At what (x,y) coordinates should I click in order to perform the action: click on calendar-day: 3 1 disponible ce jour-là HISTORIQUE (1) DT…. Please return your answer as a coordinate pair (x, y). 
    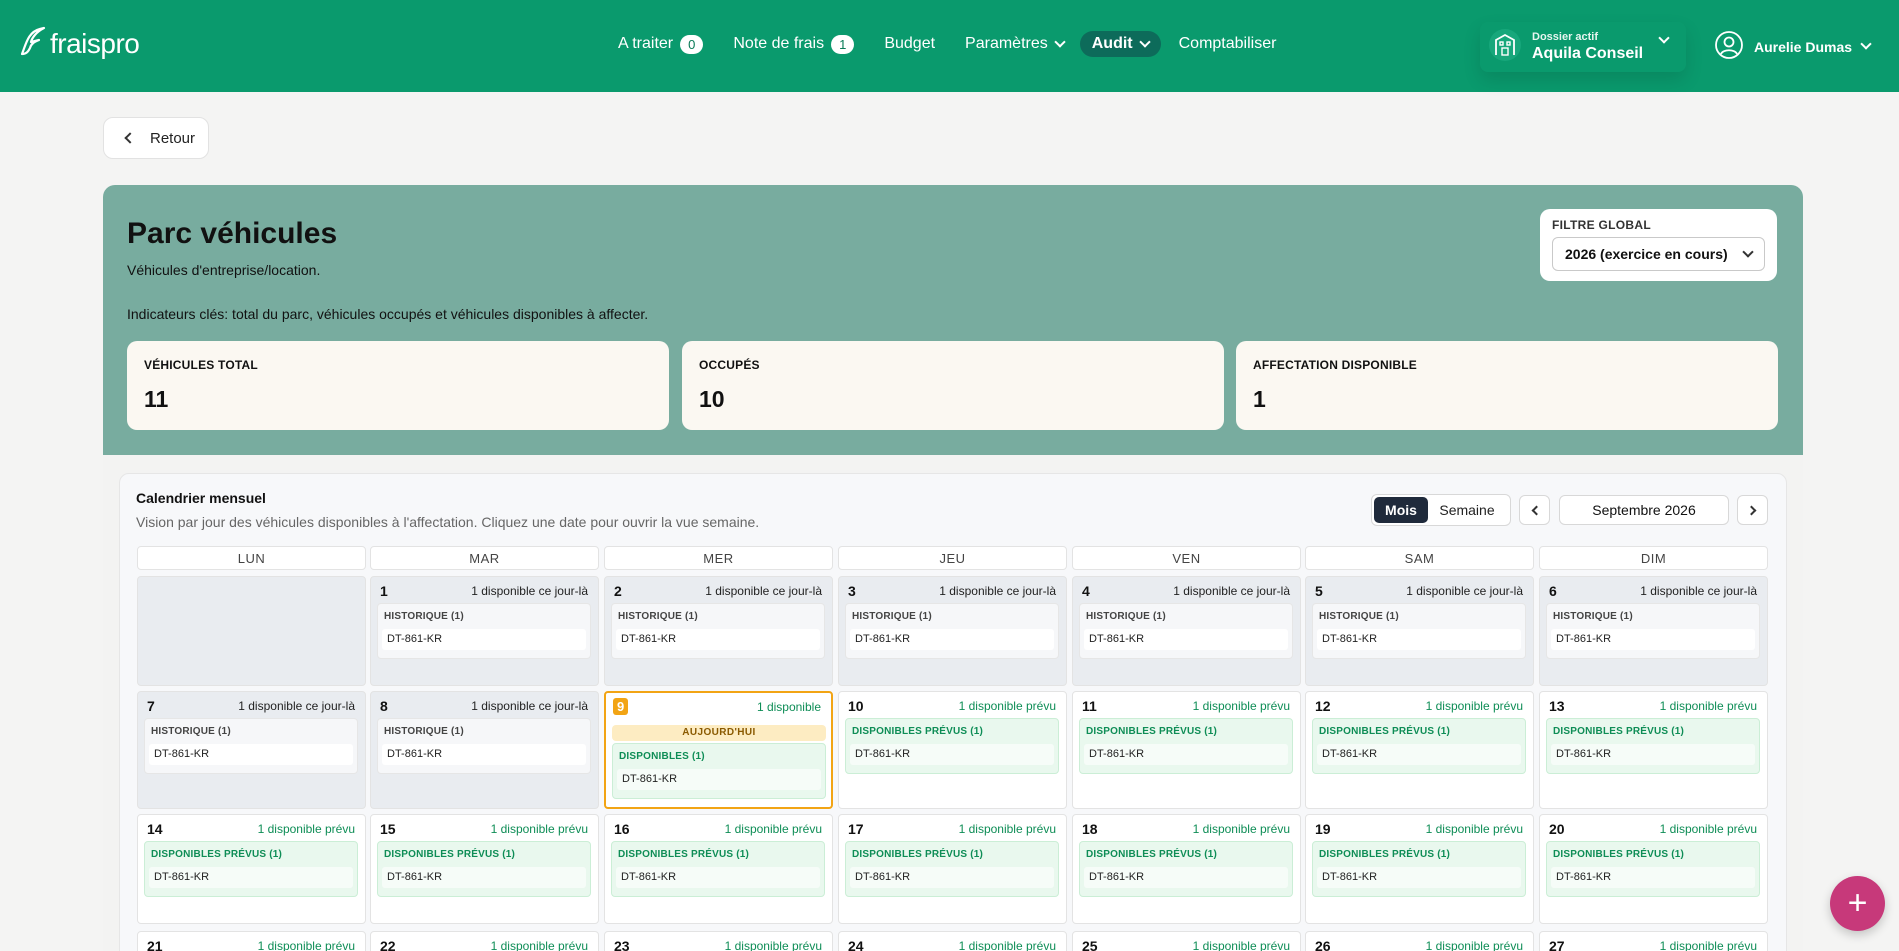
    Looking at the image, I should click on (952, 631).